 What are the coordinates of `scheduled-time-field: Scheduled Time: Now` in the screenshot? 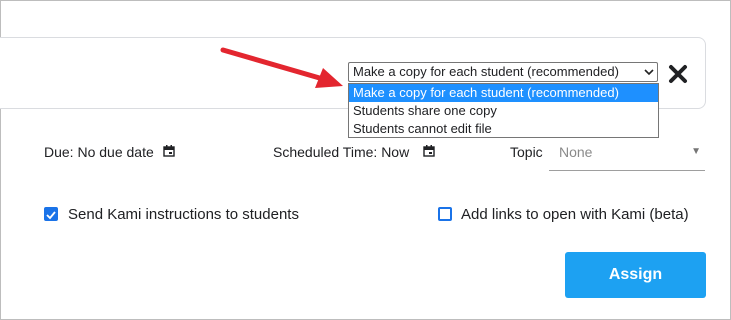 It's located at (341, 152).